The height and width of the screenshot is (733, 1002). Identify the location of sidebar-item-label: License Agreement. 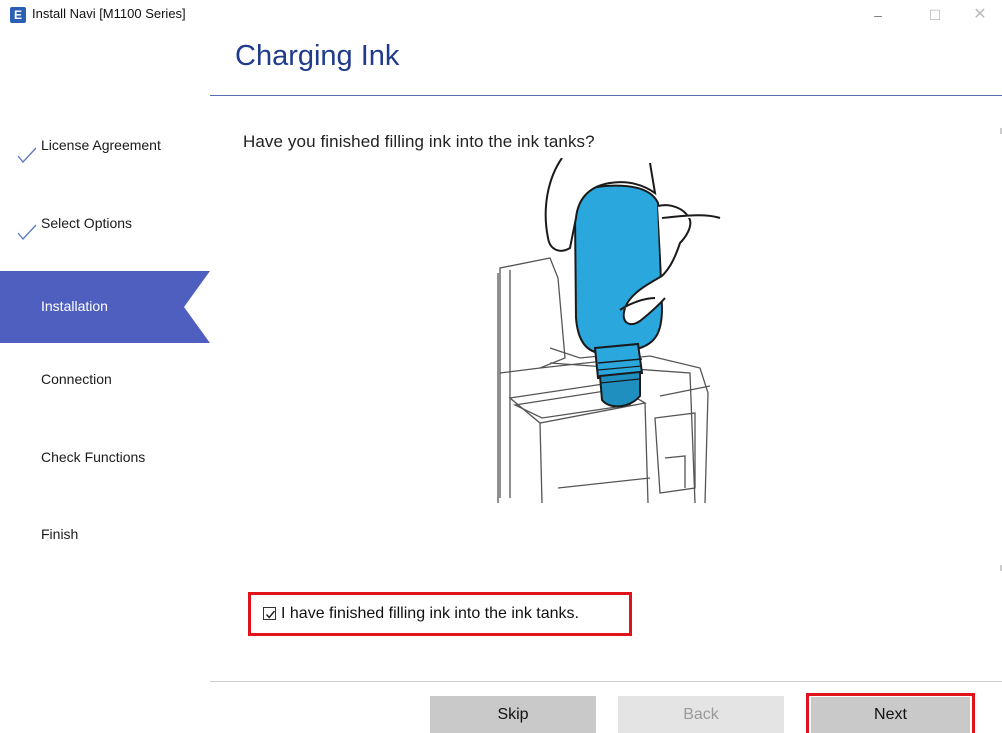
(101, 145).